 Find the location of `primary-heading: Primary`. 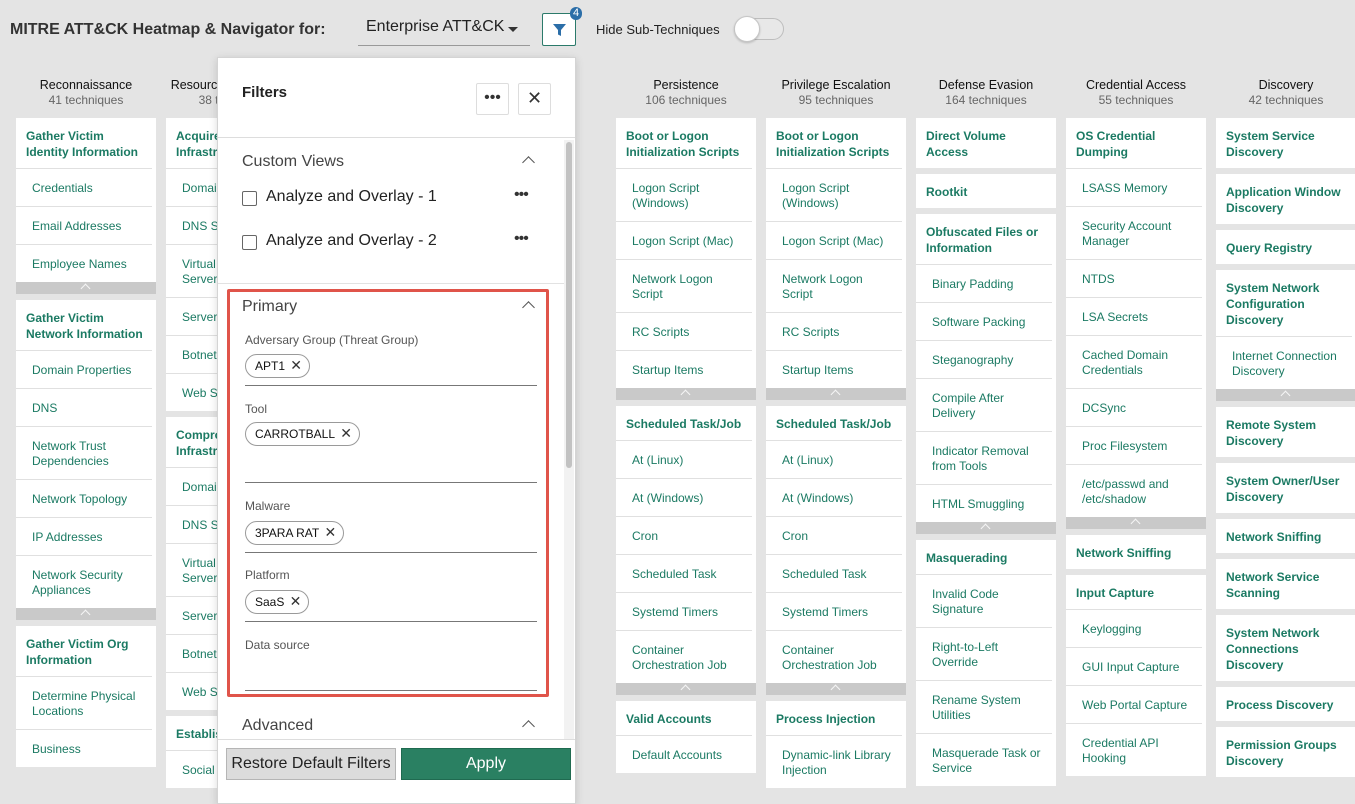

primary-heading: Primary is located at coordinates (269, 307).